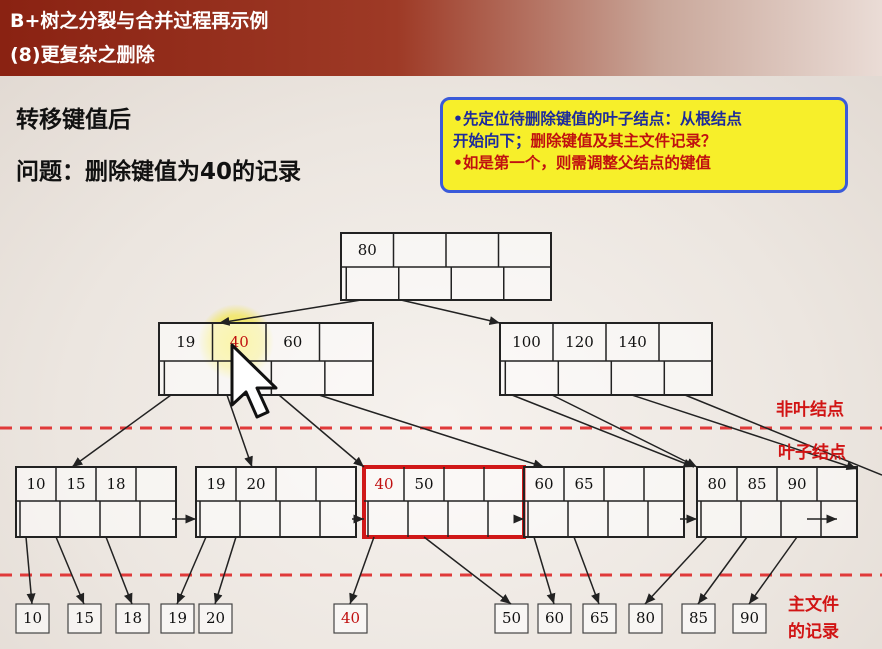 This screenshot has width=882, height=649. I want to click on edge-ir-leaf5, so click(624, 431).